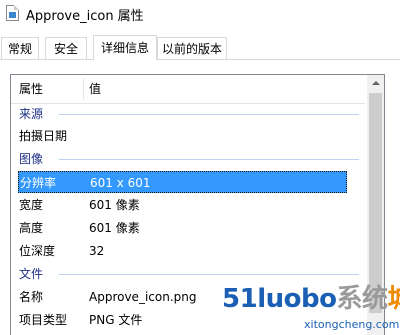  I want to click on list-item: 高度 601 像素, so click(188, 228).